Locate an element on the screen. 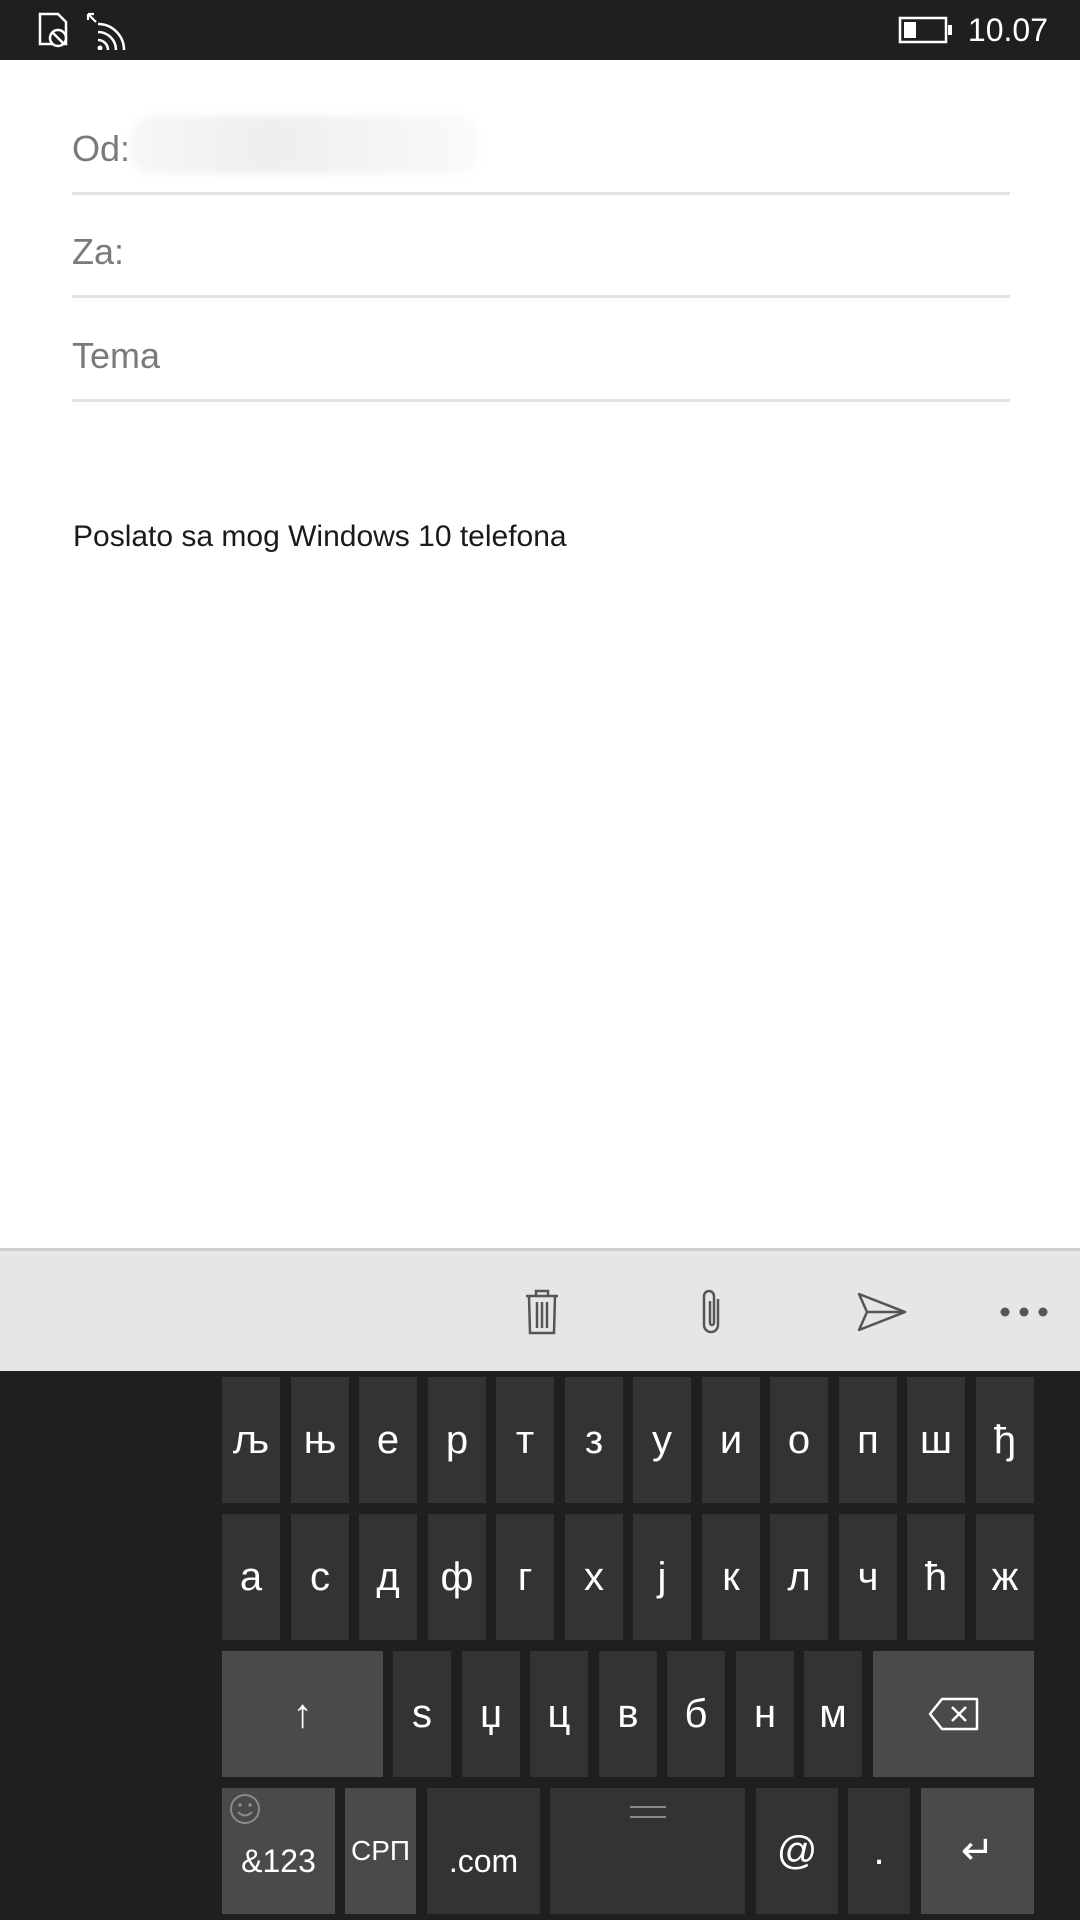 Image resolution: width=1080 pixels, height=1920 pixels. key: о is located at coordinates (799, 1440).